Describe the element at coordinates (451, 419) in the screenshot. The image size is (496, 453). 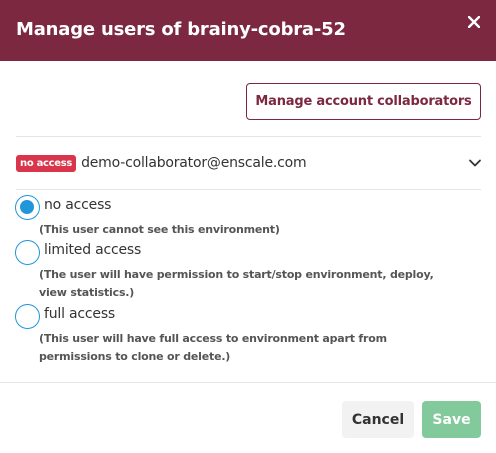
I see `save-button: Save` at that location.